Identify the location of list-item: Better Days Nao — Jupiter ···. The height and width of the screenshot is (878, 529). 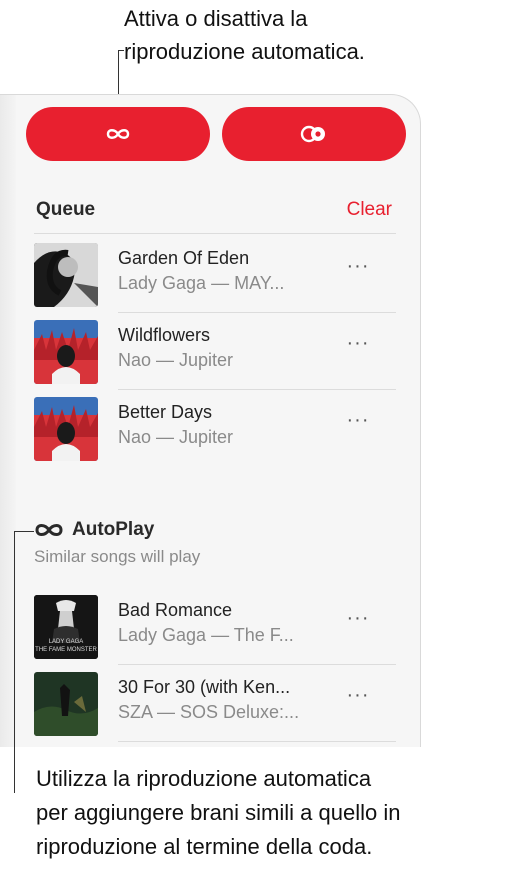
(215, 429).